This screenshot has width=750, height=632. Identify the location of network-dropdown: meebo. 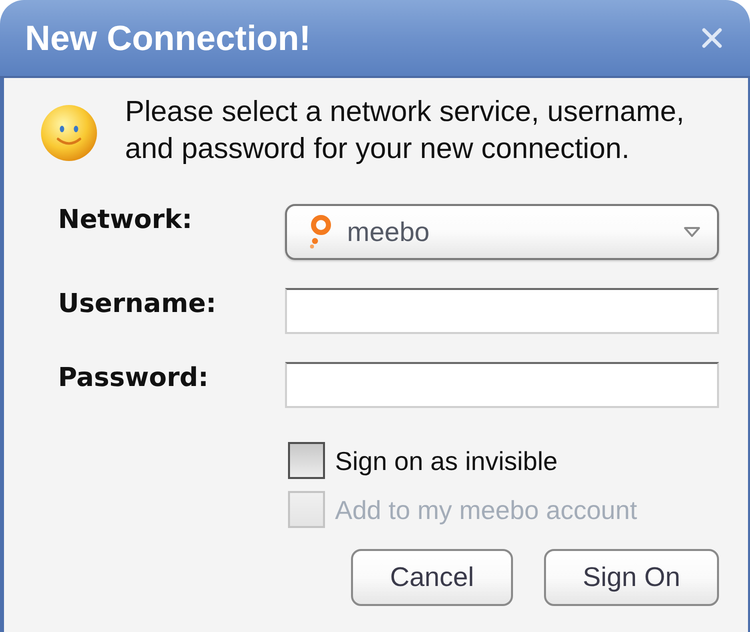
(502, 232).